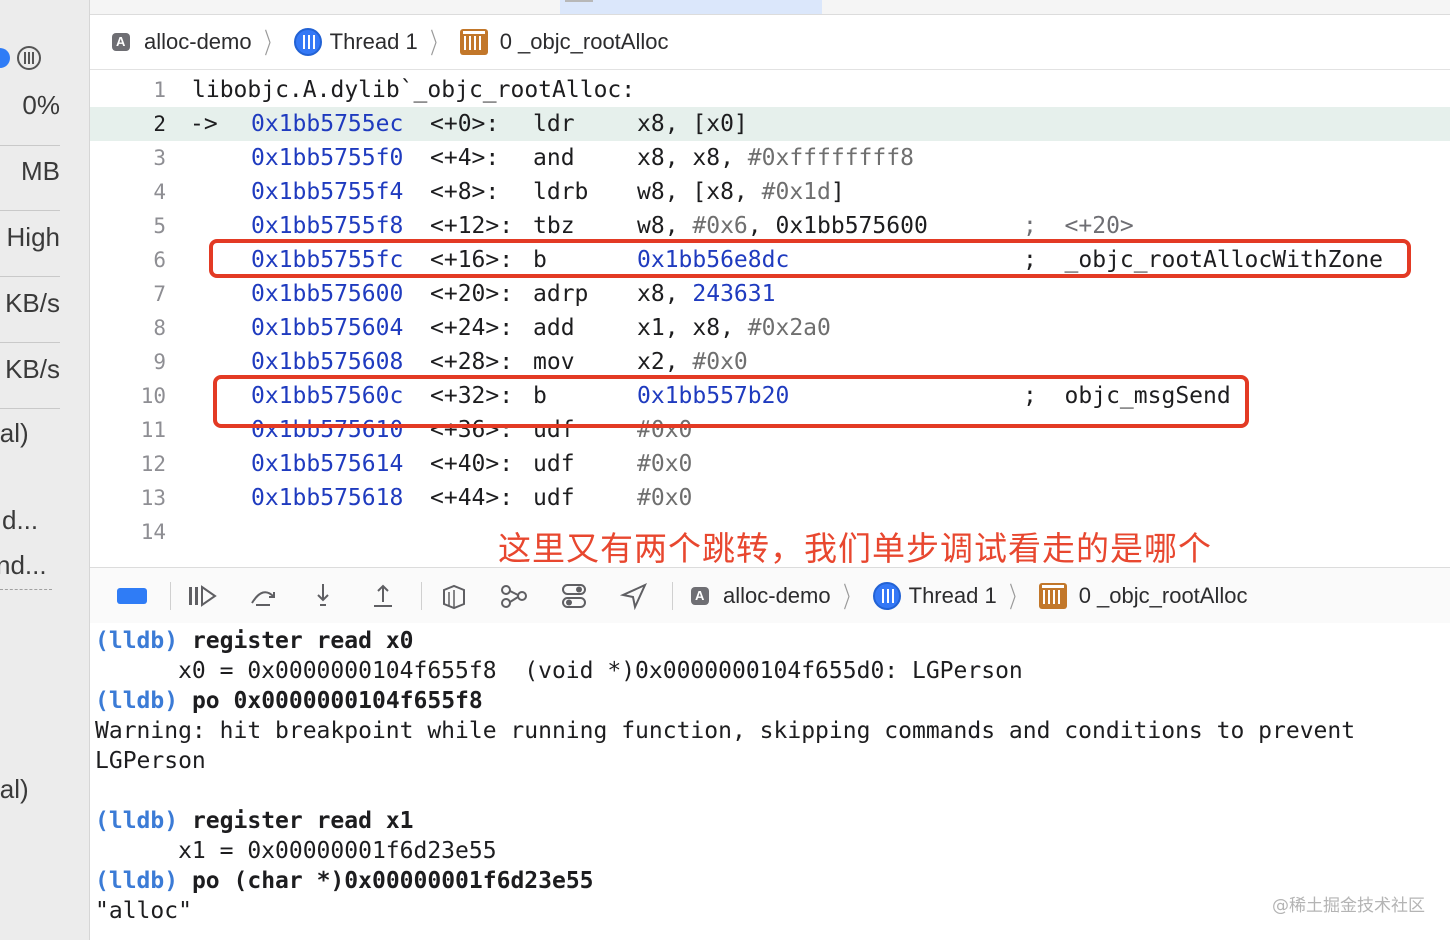 The width and height of the screenshot is (1450, 940). Describe the element at coordinates (327, 362) in the screenshot. I see `instruction-address: 0x1bb575608` at that location.